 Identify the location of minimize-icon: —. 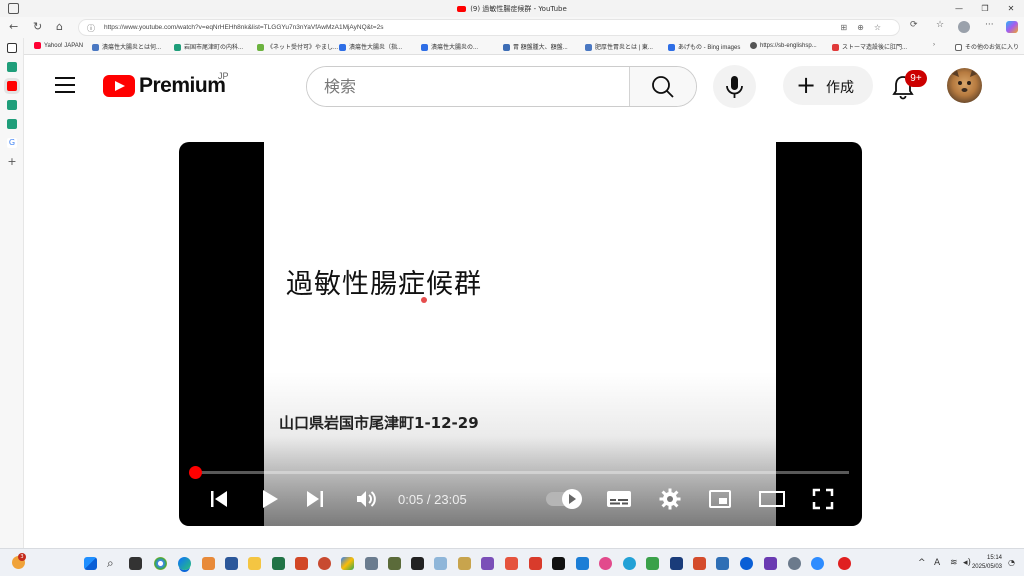
(959, 8).